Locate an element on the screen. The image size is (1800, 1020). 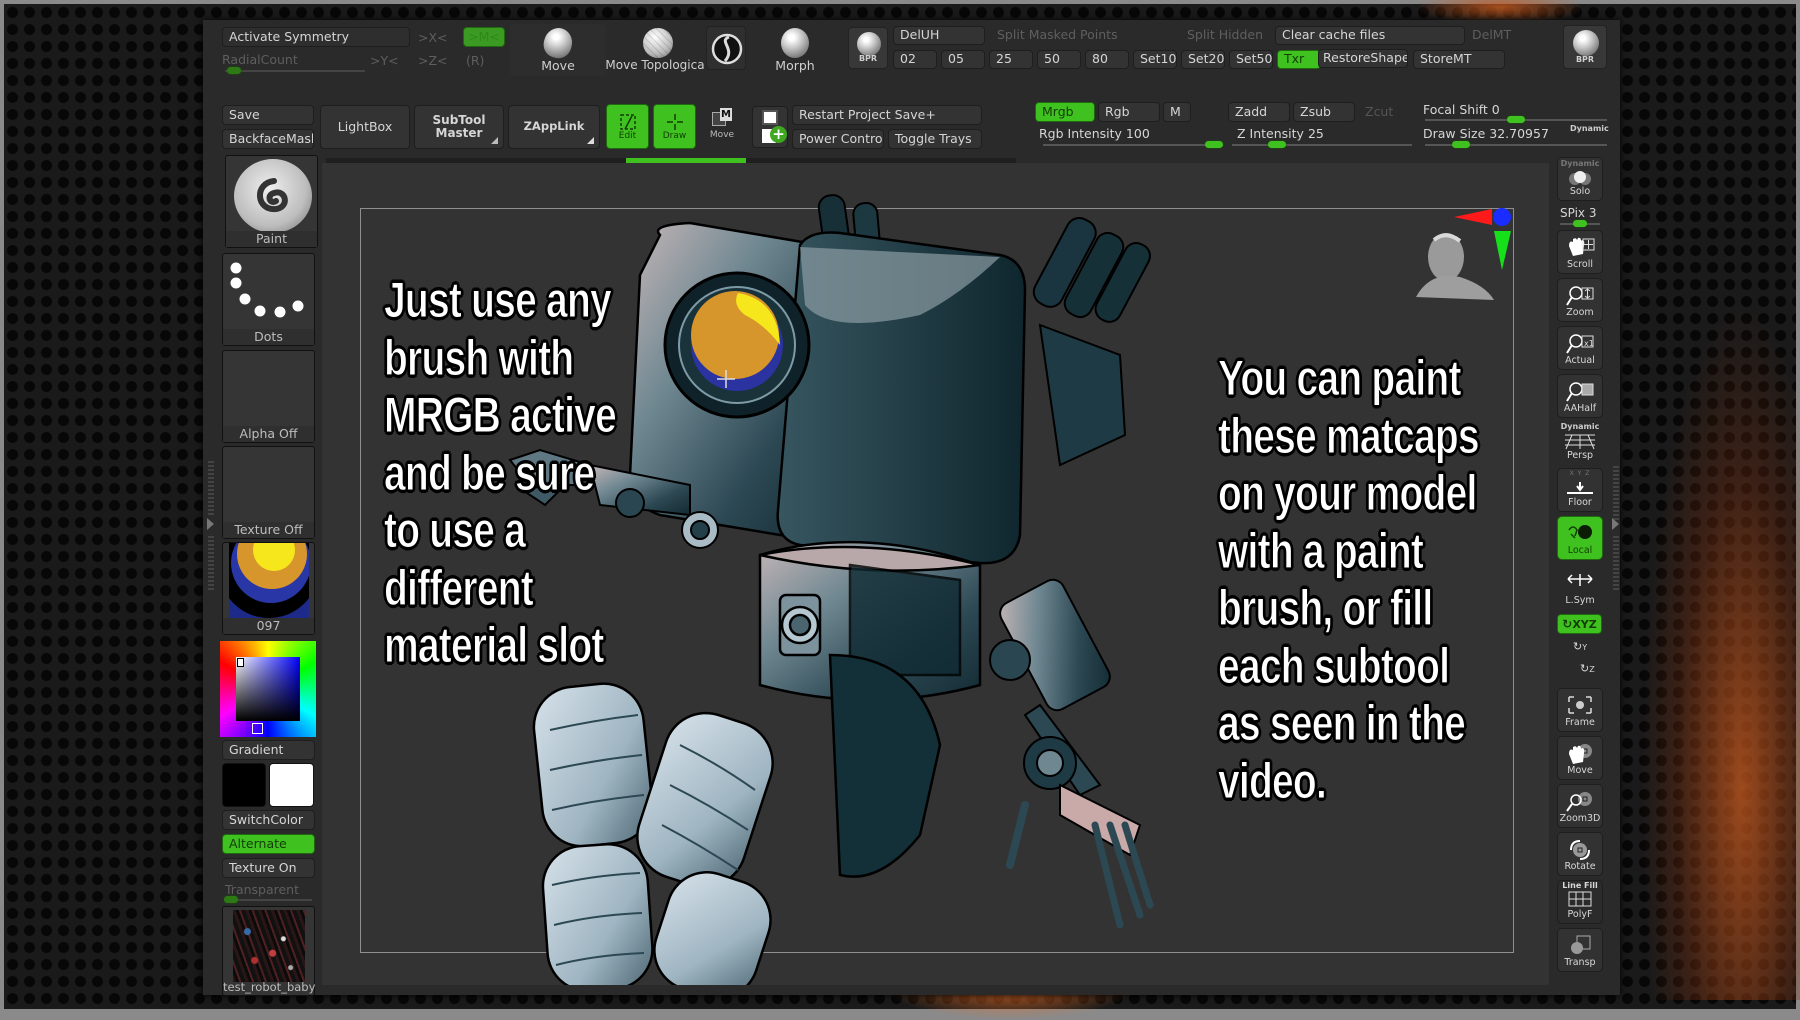
edit-mode-button: Edit is located at coordinates (627, 126).